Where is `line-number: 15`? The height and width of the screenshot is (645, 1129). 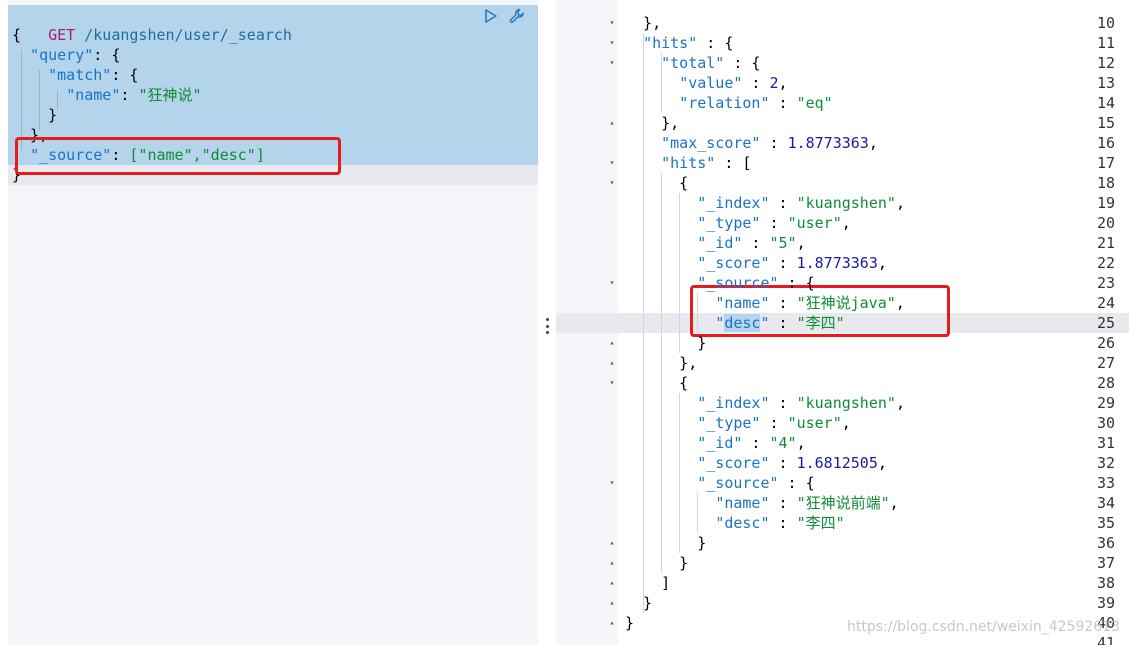
line-number: 15 is located at coordinates (1105, 123).